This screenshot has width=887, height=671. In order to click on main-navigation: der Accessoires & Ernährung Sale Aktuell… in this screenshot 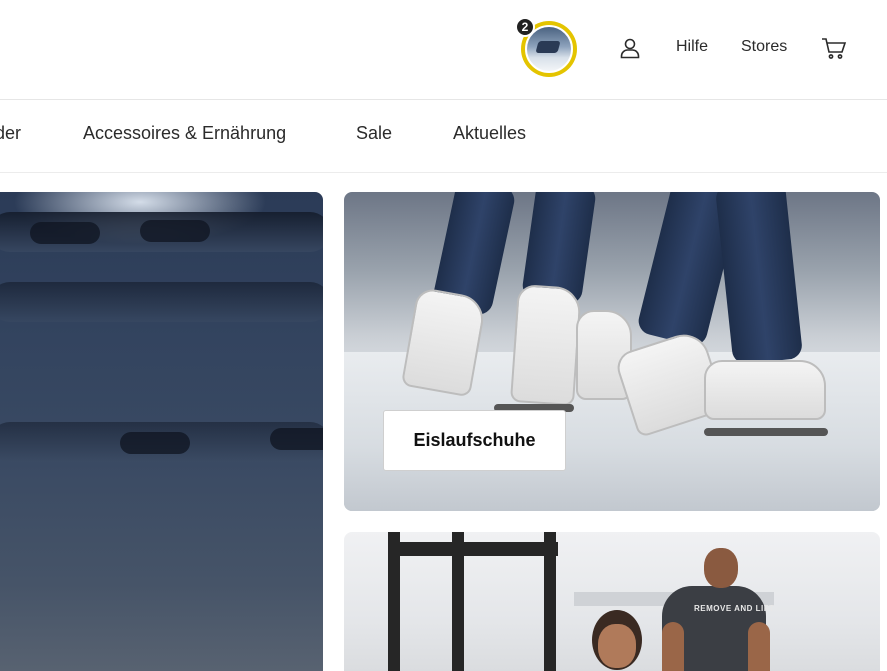, I will do `click(443, 136)`.